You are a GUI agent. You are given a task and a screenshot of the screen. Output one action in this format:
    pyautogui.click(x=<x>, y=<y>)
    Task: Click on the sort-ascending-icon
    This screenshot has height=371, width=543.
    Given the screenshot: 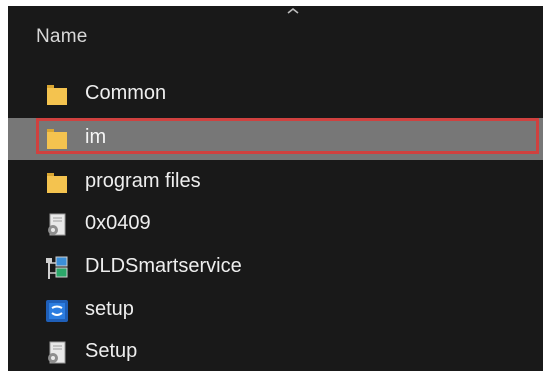 What is the action you would take?
    pyautogui.click(x=293, y=11)
    